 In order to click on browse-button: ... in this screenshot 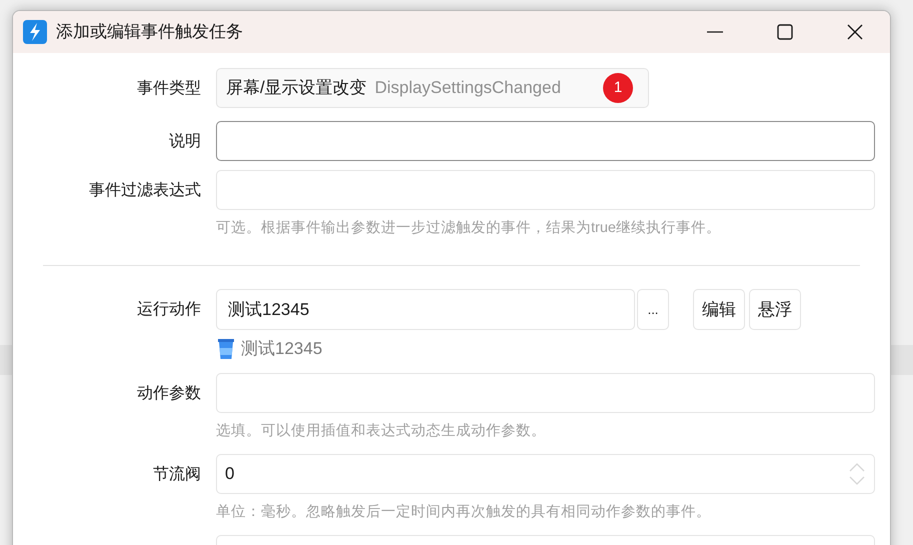, I will do `click(653, 309)`.